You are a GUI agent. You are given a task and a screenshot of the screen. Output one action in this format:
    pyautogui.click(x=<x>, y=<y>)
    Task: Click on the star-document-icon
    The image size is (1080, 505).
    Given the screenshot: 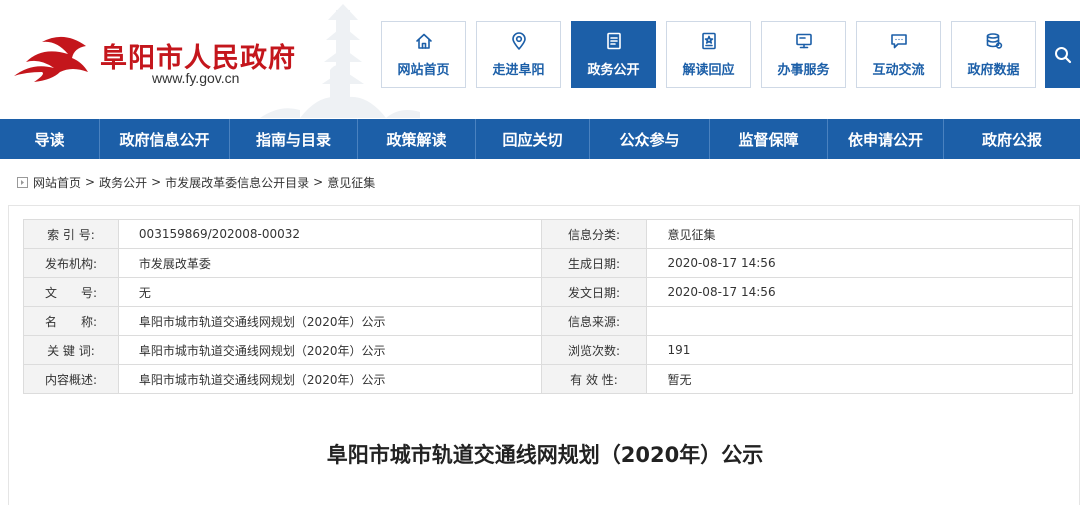 What is the action you would take?
    pyautogui.click(x=708, y=41)
    